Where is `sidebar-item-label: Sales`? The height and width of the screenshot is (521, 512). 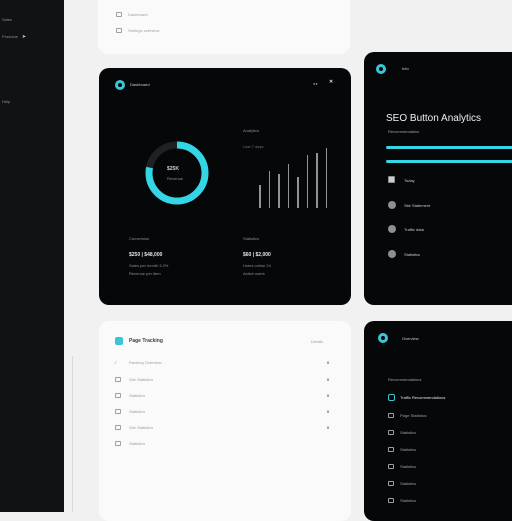 sidebar-item-label: Sales is located at coordinates (7, 19).